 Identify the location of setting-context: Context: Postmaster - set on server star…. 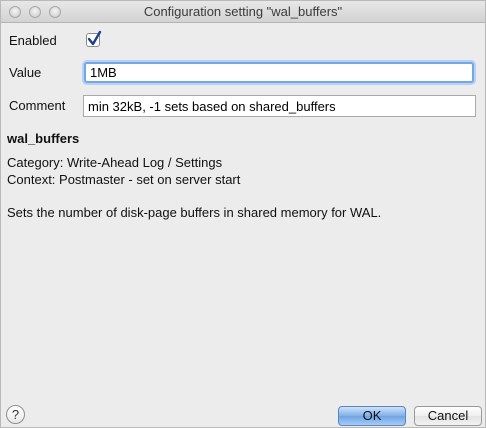
(124, 179).